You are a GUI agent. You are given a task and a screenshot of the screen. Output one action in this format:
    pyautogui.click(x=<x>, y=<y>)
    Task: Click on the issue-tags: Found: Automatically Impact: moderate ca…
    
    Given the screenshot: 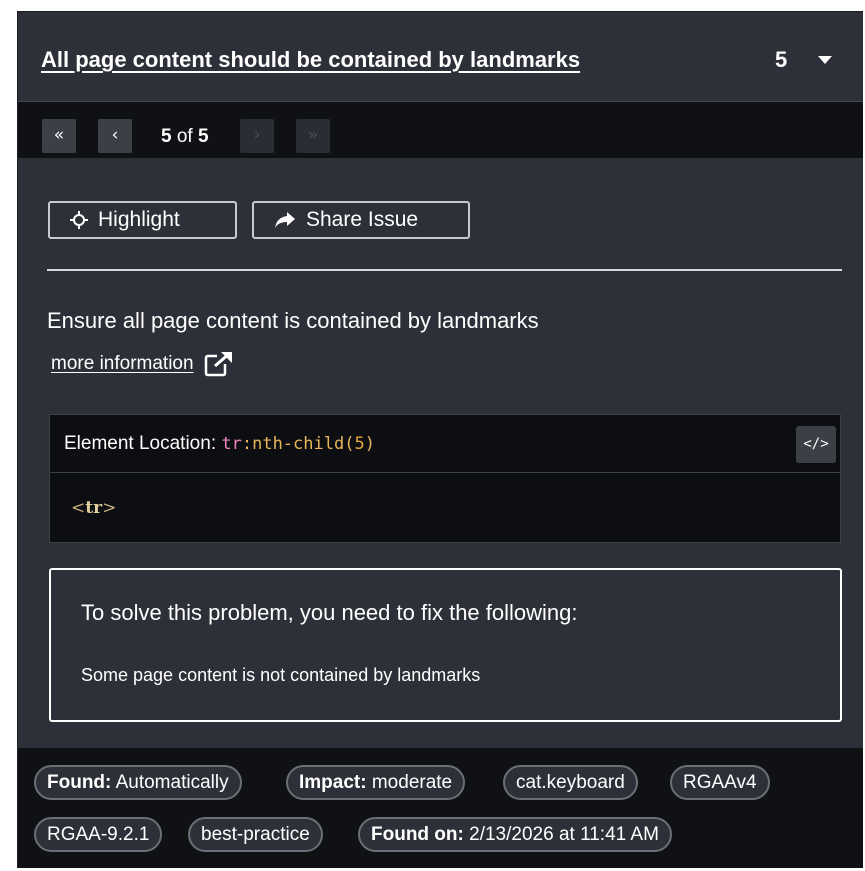 What is the action you would take?
    pyautogui.click(x=440, y=808)
    